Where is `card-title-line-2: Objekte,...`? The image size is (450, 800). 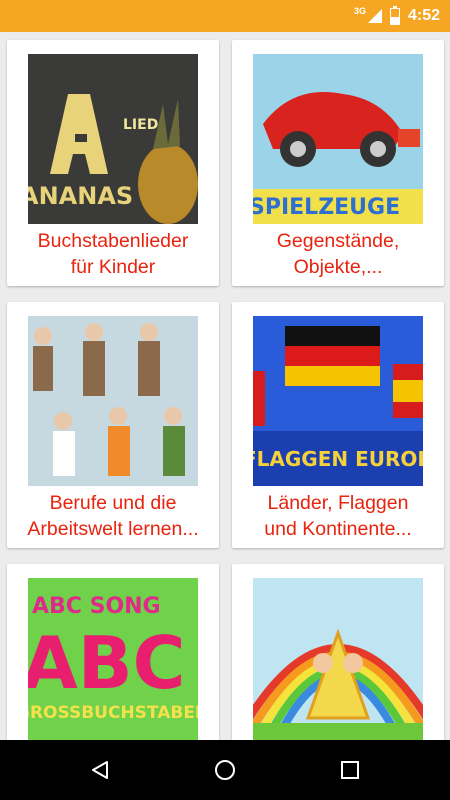
card-title-line-2: Objekte,... is located at coordinates (338, 267).